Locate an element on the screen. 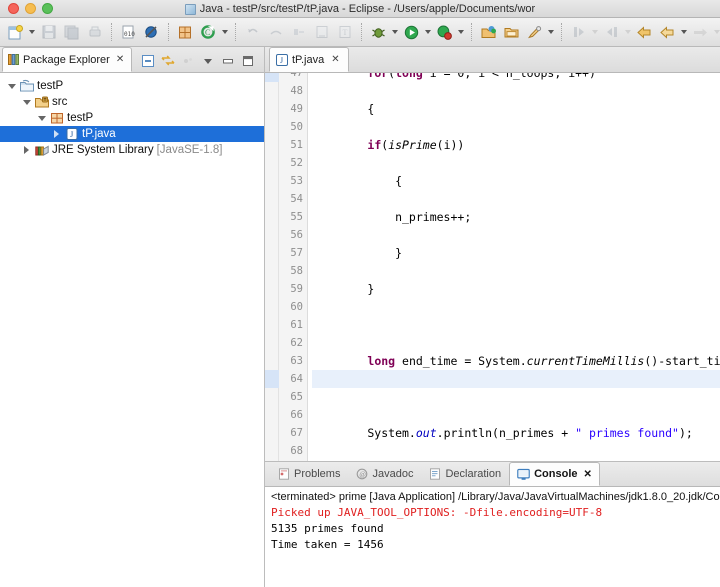 The width and height of the screenshot is (720, 587). console-tab-label: Declaration is located at coordinates (473, 474).